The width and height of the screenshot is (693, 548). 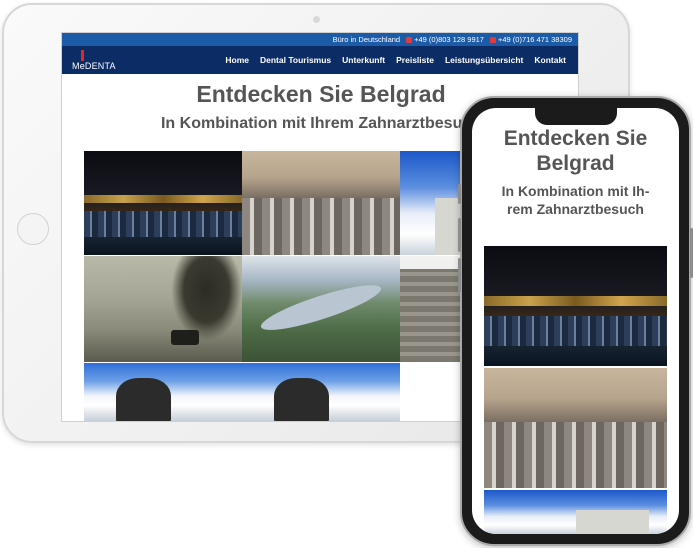 What do you see at coordinates (163, 309) in the screenshot?
I see `park-bench-photo` at bounding box center [163, 309].